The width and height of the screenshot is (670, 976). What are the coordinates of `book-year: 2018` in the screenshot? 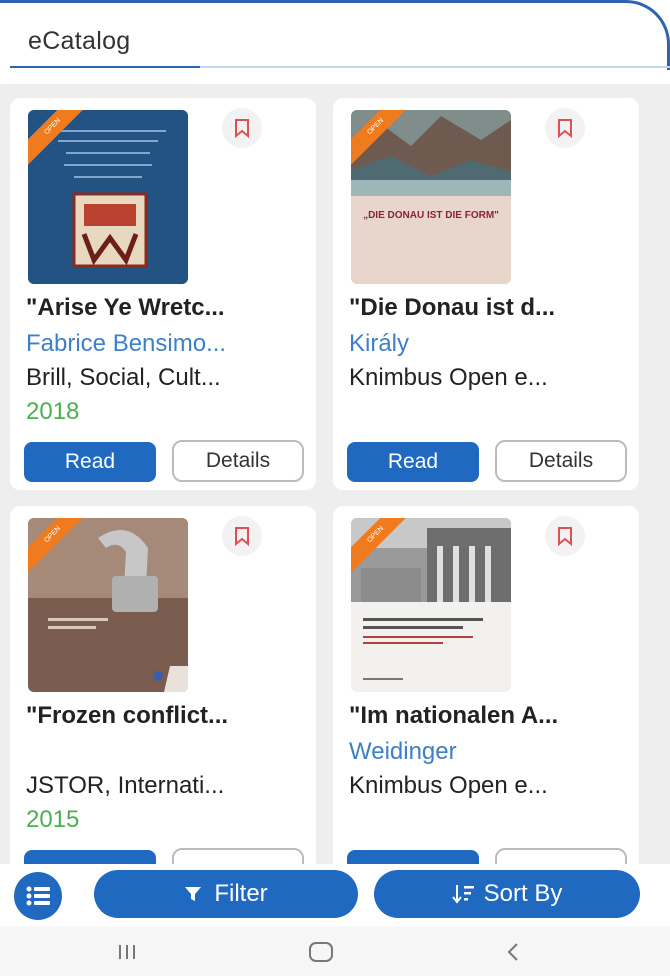 It's located at (53, 411).